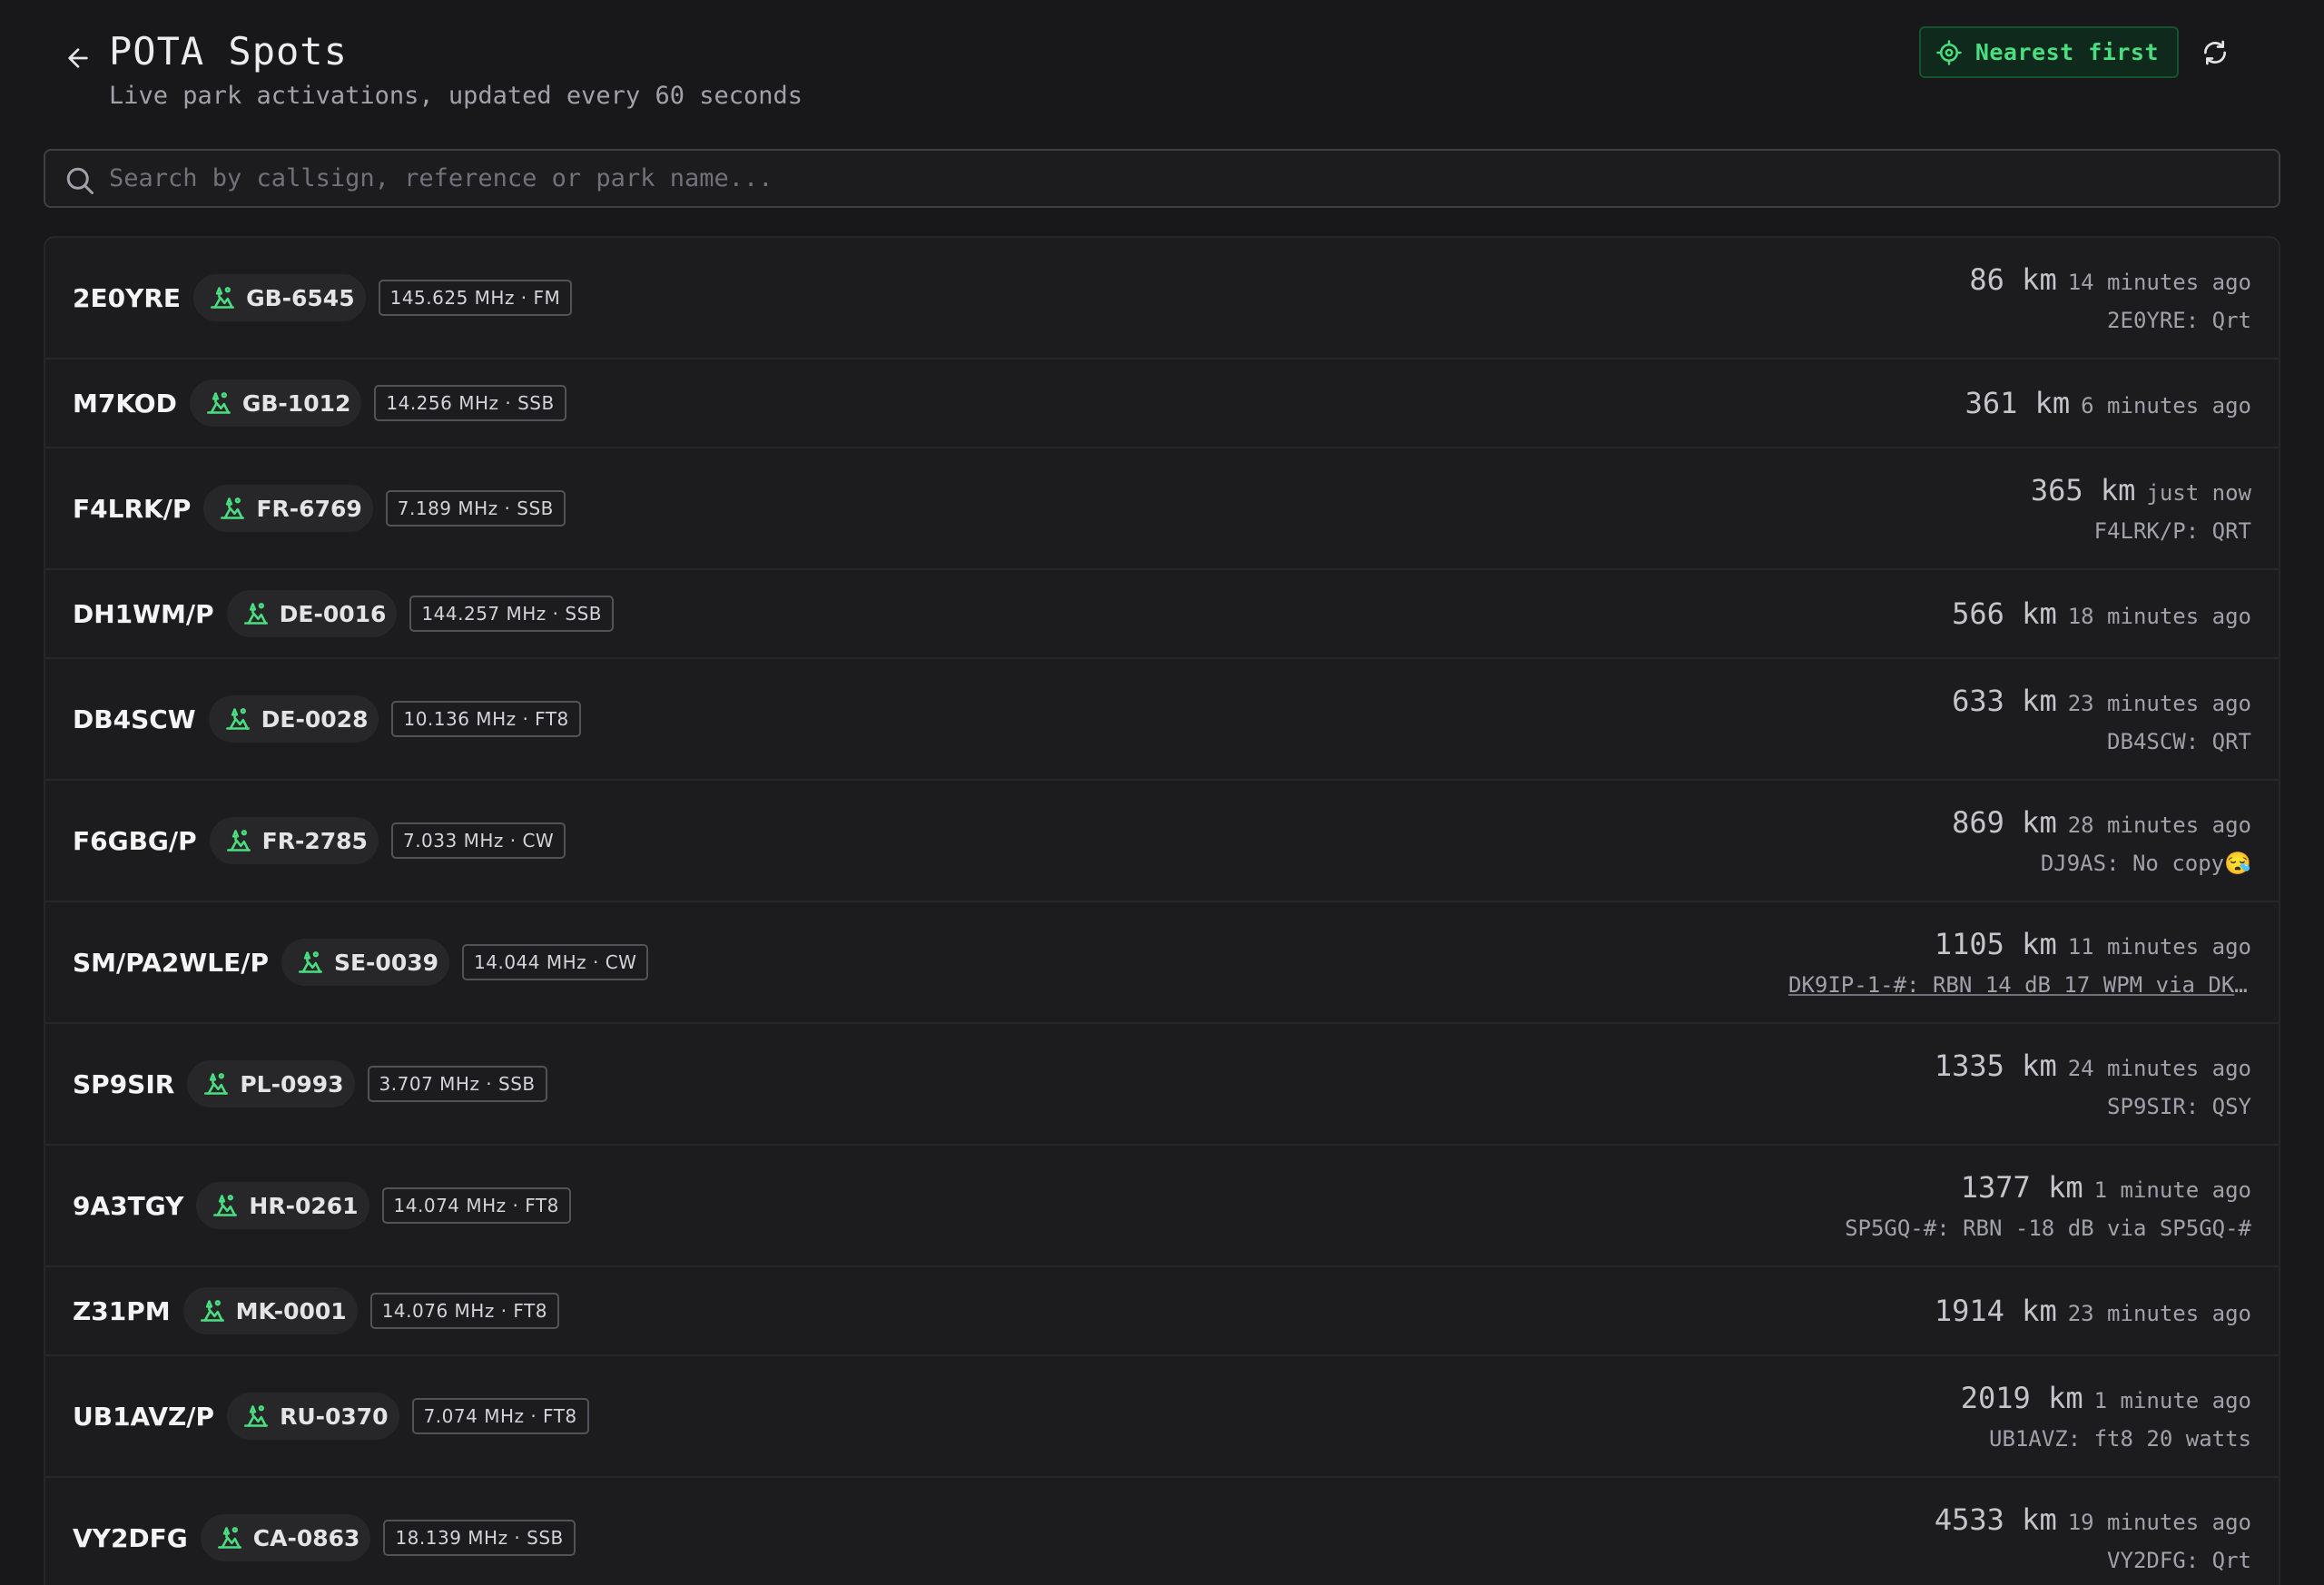 This screenshot has width=2324, height=1585. I want to click on distance: 86 km, so click(2013, 280).